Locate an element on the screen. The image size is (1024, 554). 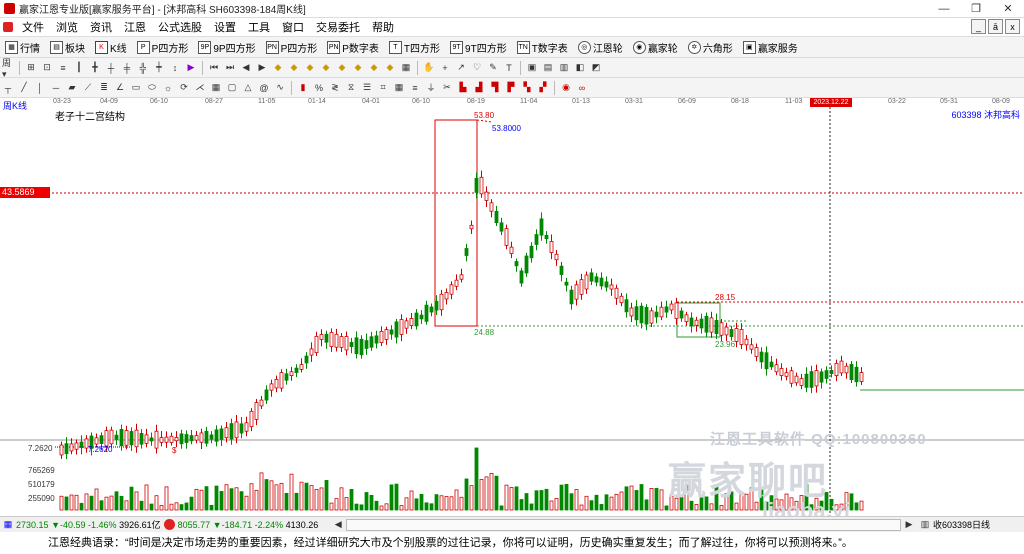
chart-small-icon: ▥ is located at coordinates (925, 525).